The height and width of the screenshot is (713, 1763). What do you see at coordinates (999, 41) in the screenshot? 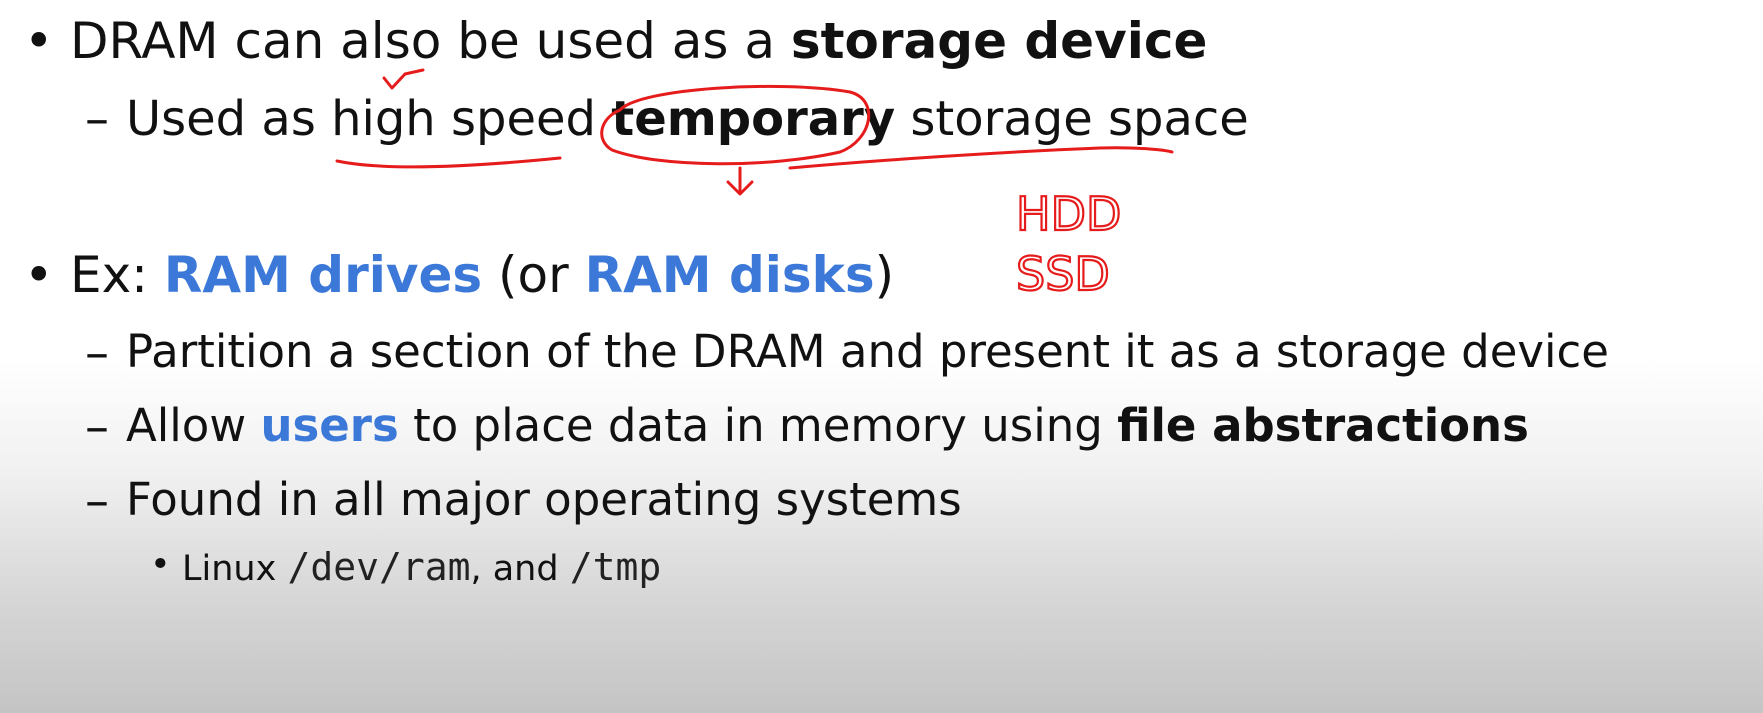
I see `bold-run: storage device` at bounding box center [999, 41].